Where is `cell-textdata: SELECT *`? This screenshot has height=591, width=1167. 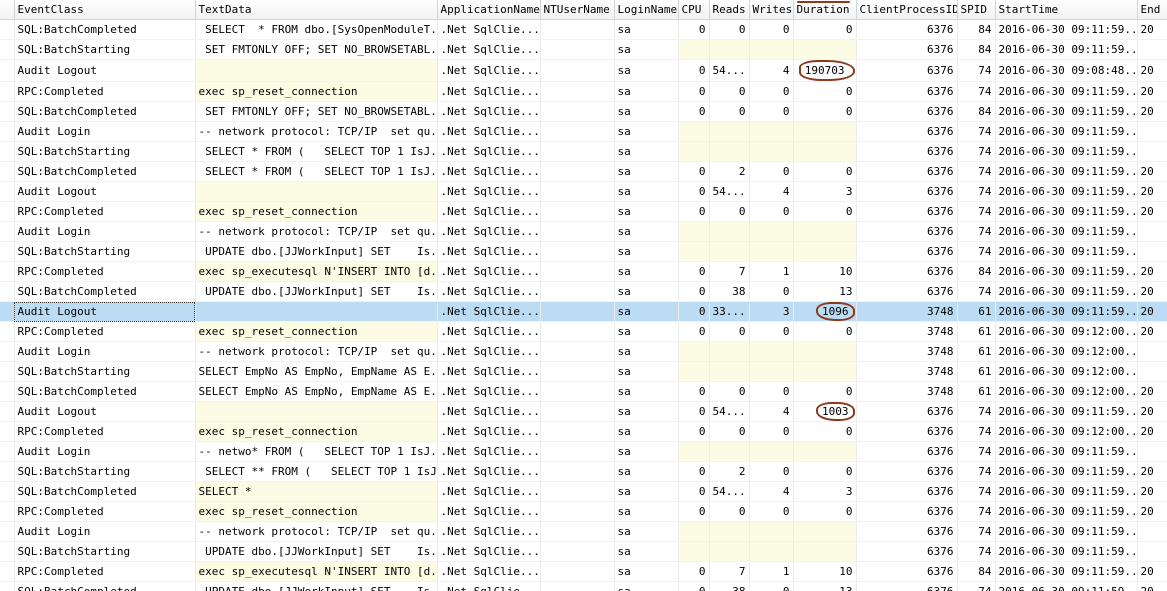
cell-textdata: SELECT * is located at coordinates (316, 491).